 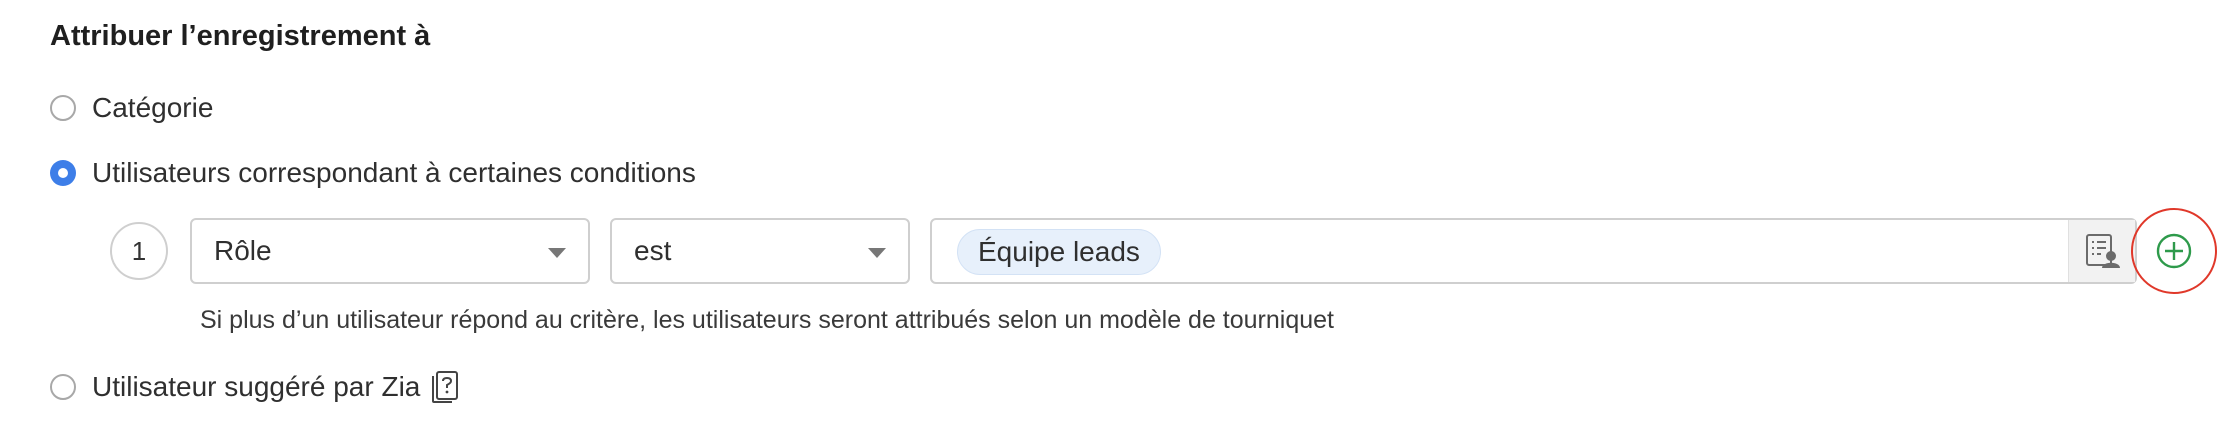 I want to click on value-chip: Équipe leads, so click(x=1059, y=252).